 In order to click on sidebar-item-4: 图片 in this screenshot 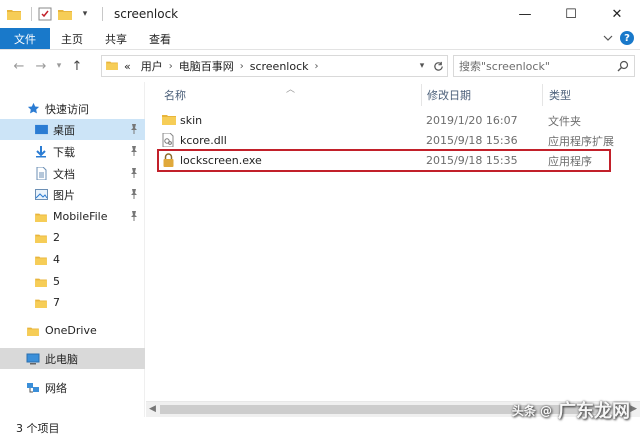, I will do `click(72, 194)`.